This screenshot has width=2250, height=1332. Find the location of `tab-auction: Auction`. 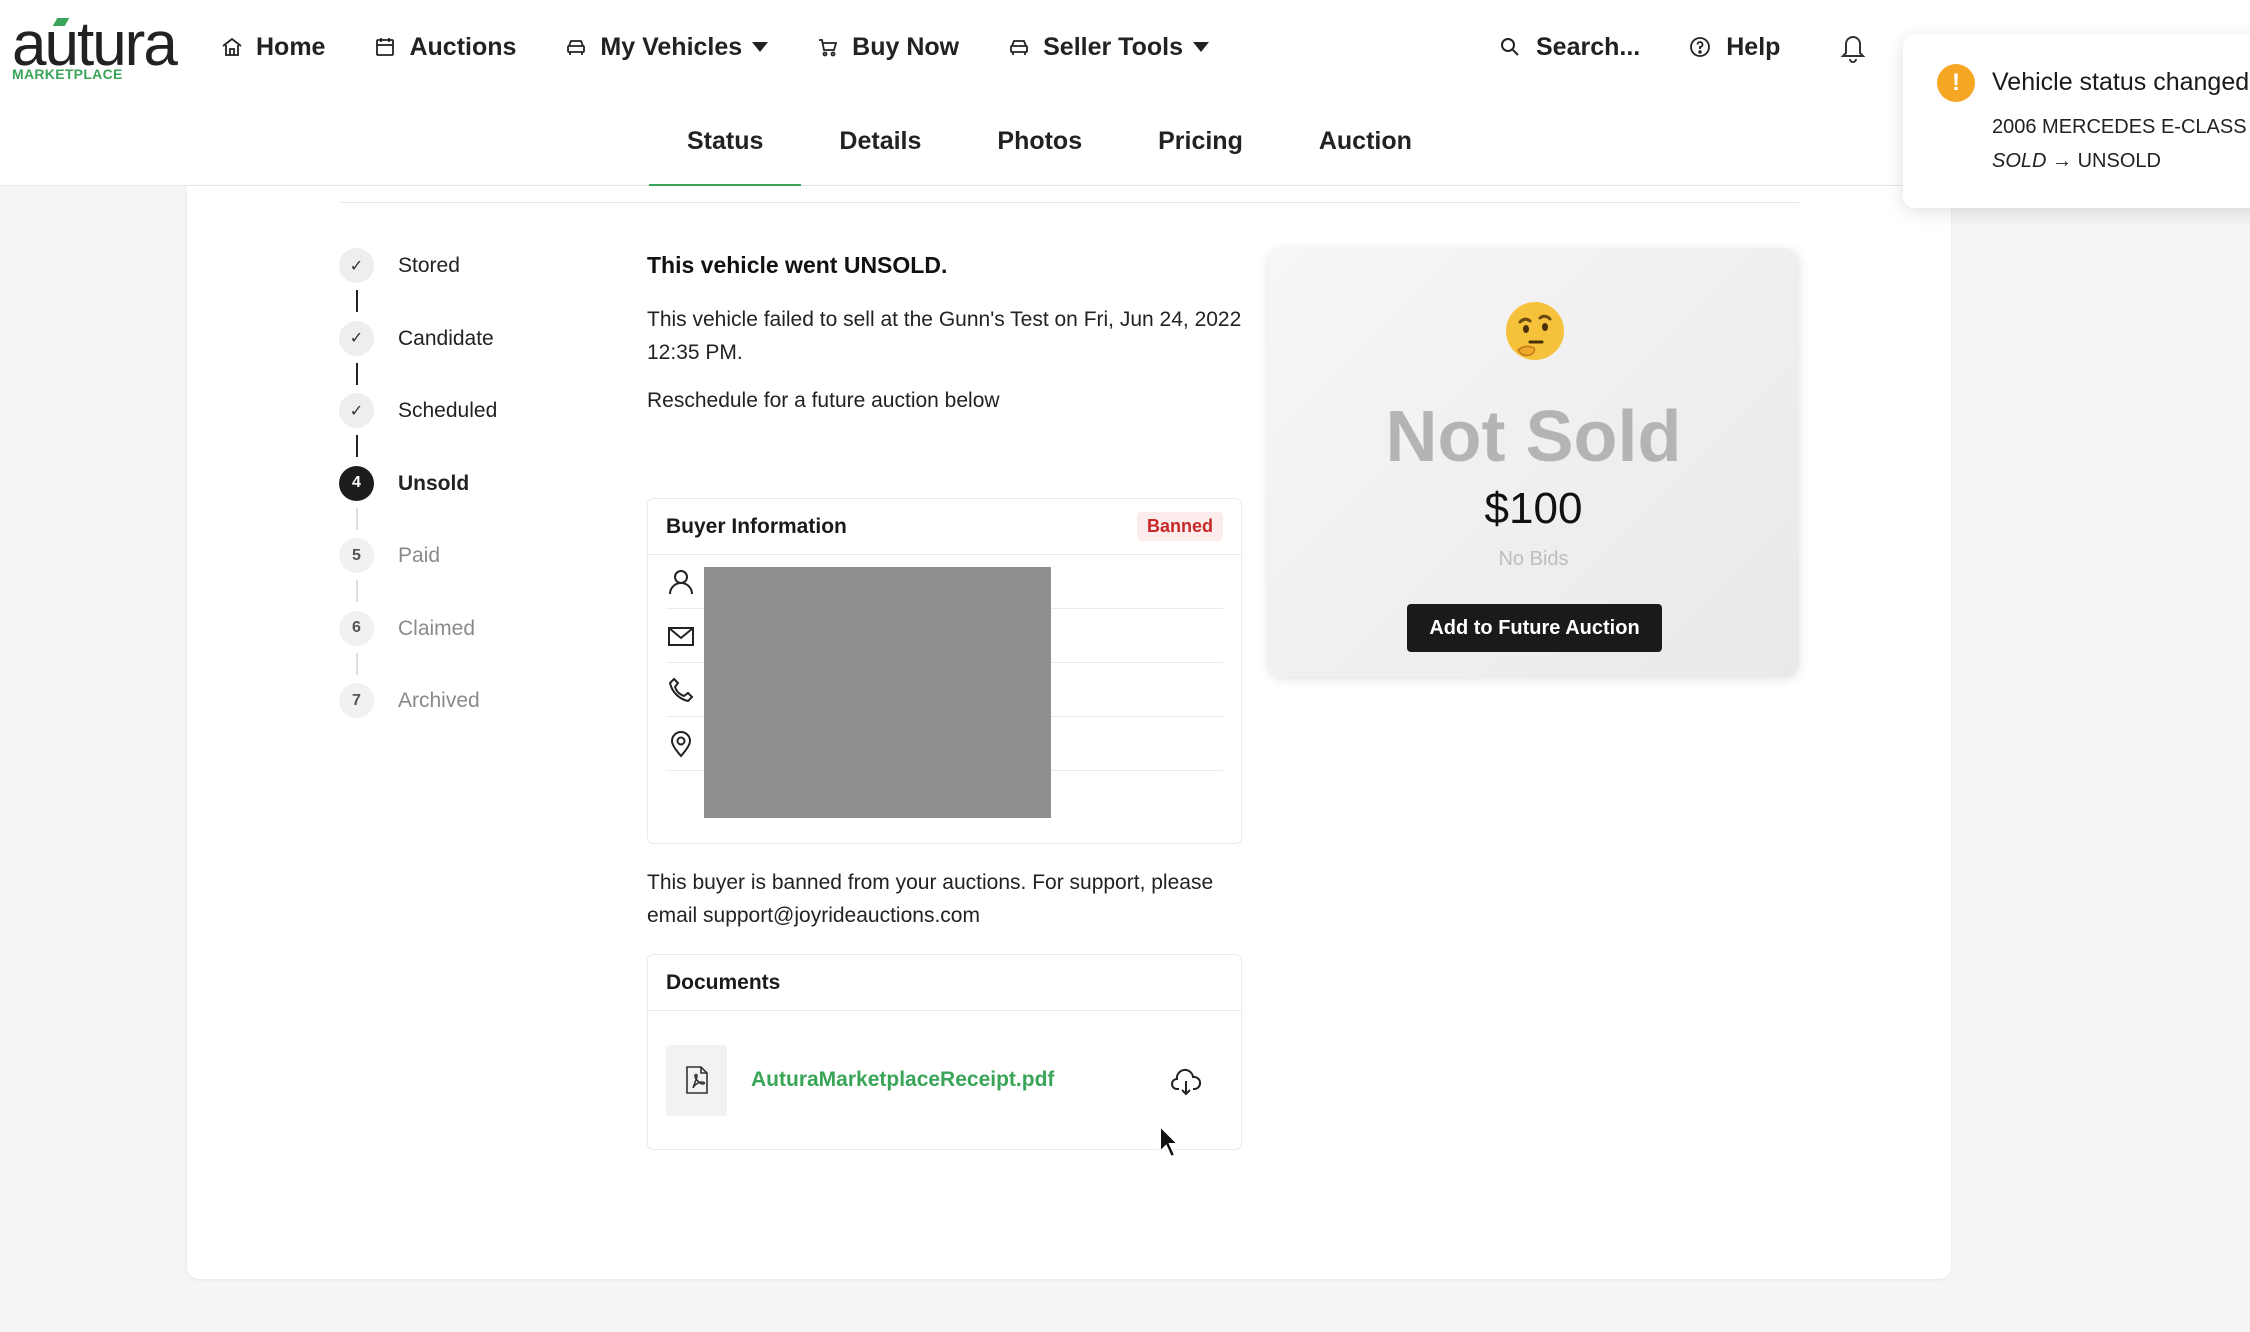

tab-auction: Auction is located at coordinates (1365, 141).